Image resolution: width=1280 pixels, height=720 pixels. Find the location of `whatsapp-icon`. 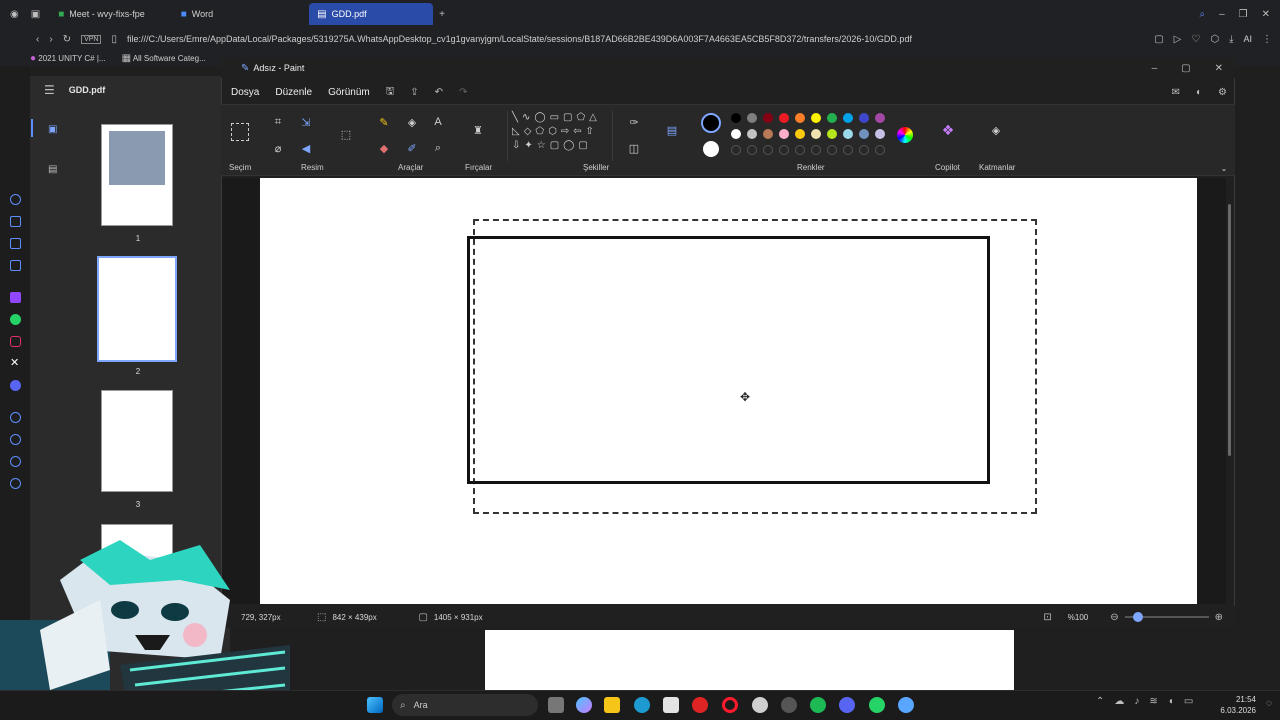

whatsapp-icon is located at coordinates (15, 319).